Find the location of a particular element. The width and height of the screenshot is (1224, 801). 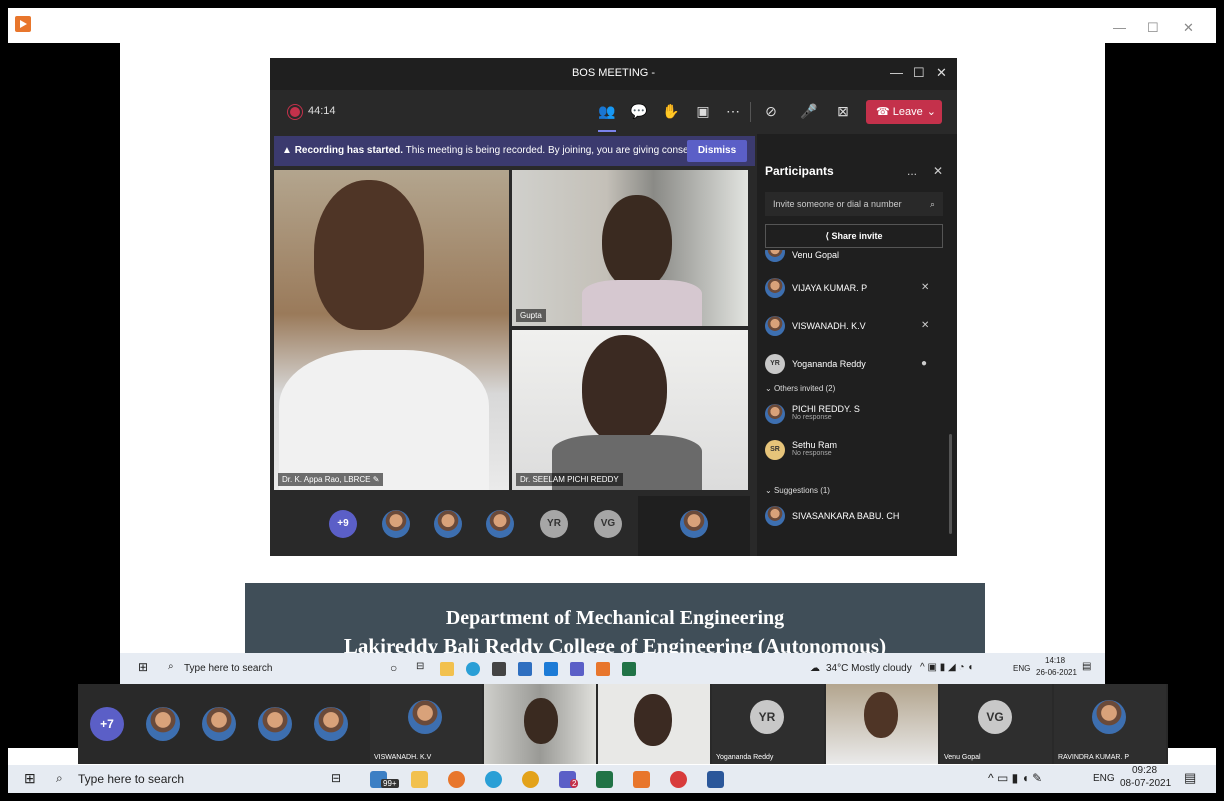

letterbox-left is located at coordinates (64, 395).